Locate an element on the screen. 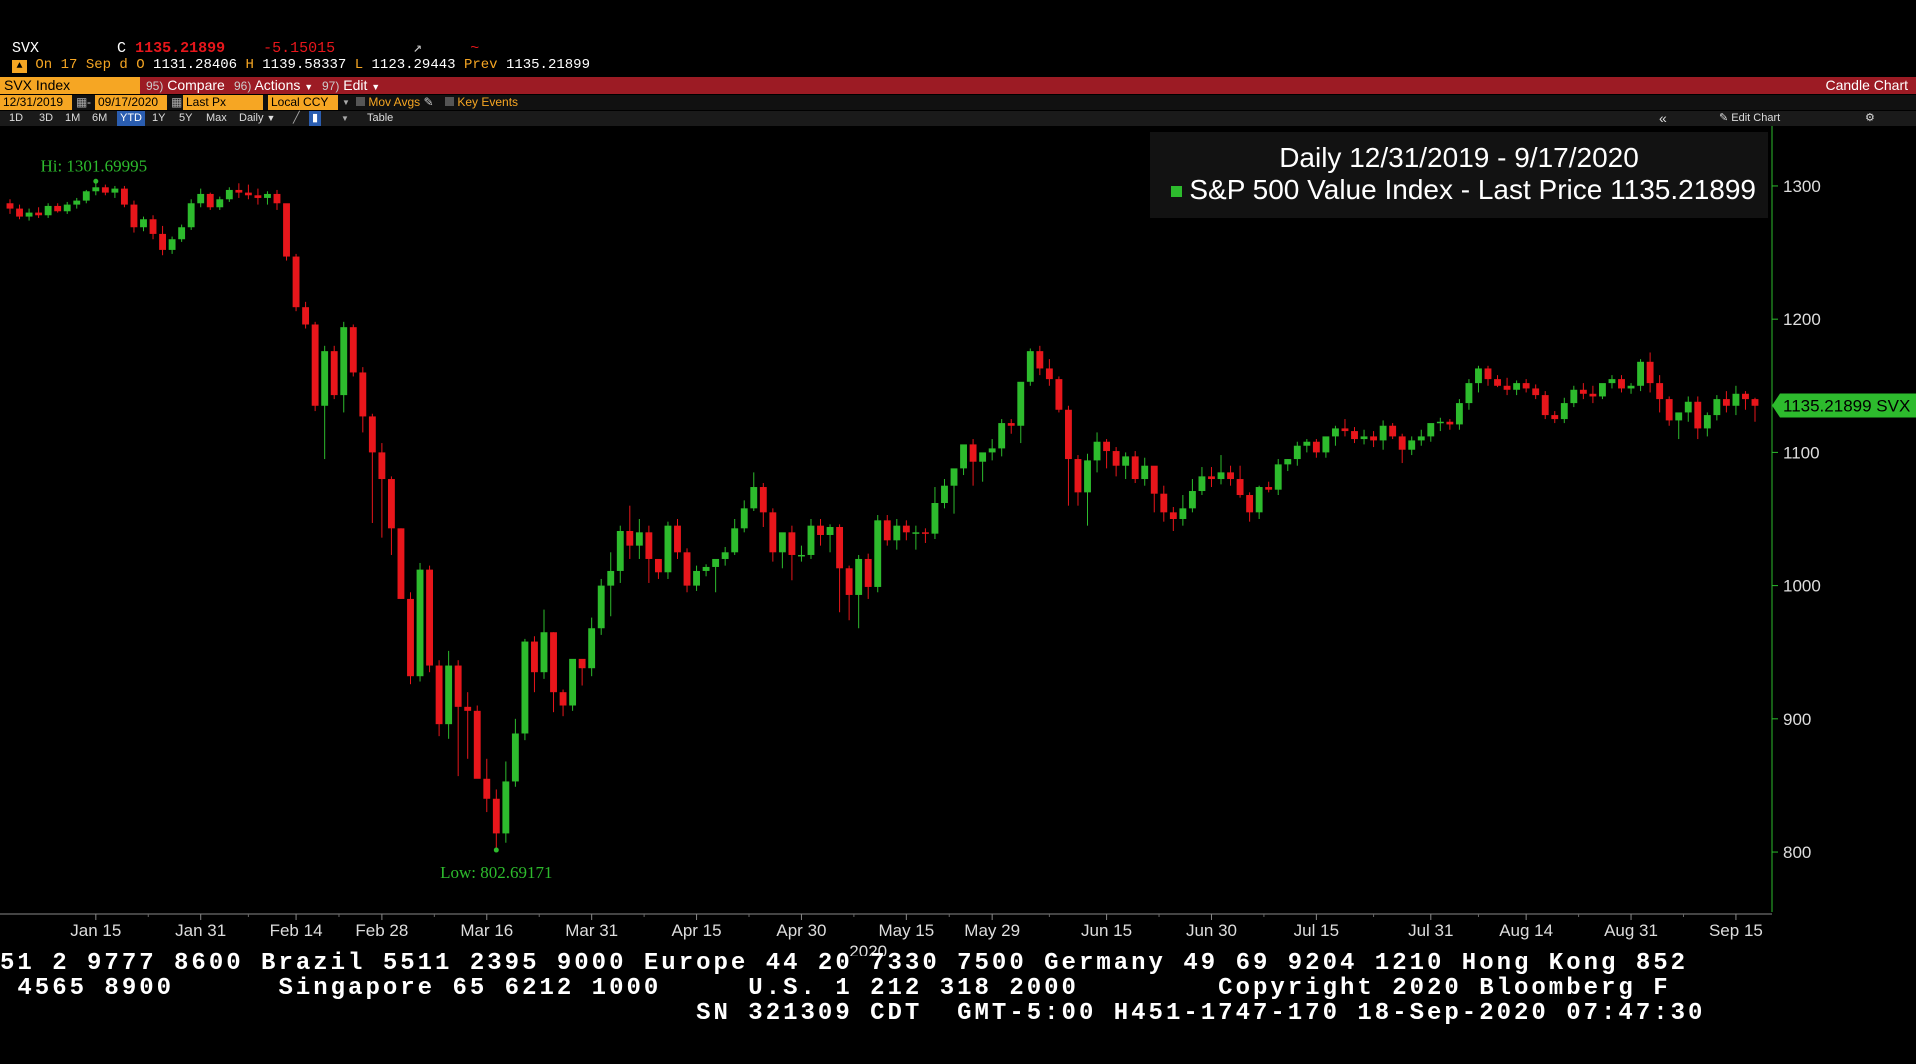  collapse-icon: « is located at coordinates (1663, 118).